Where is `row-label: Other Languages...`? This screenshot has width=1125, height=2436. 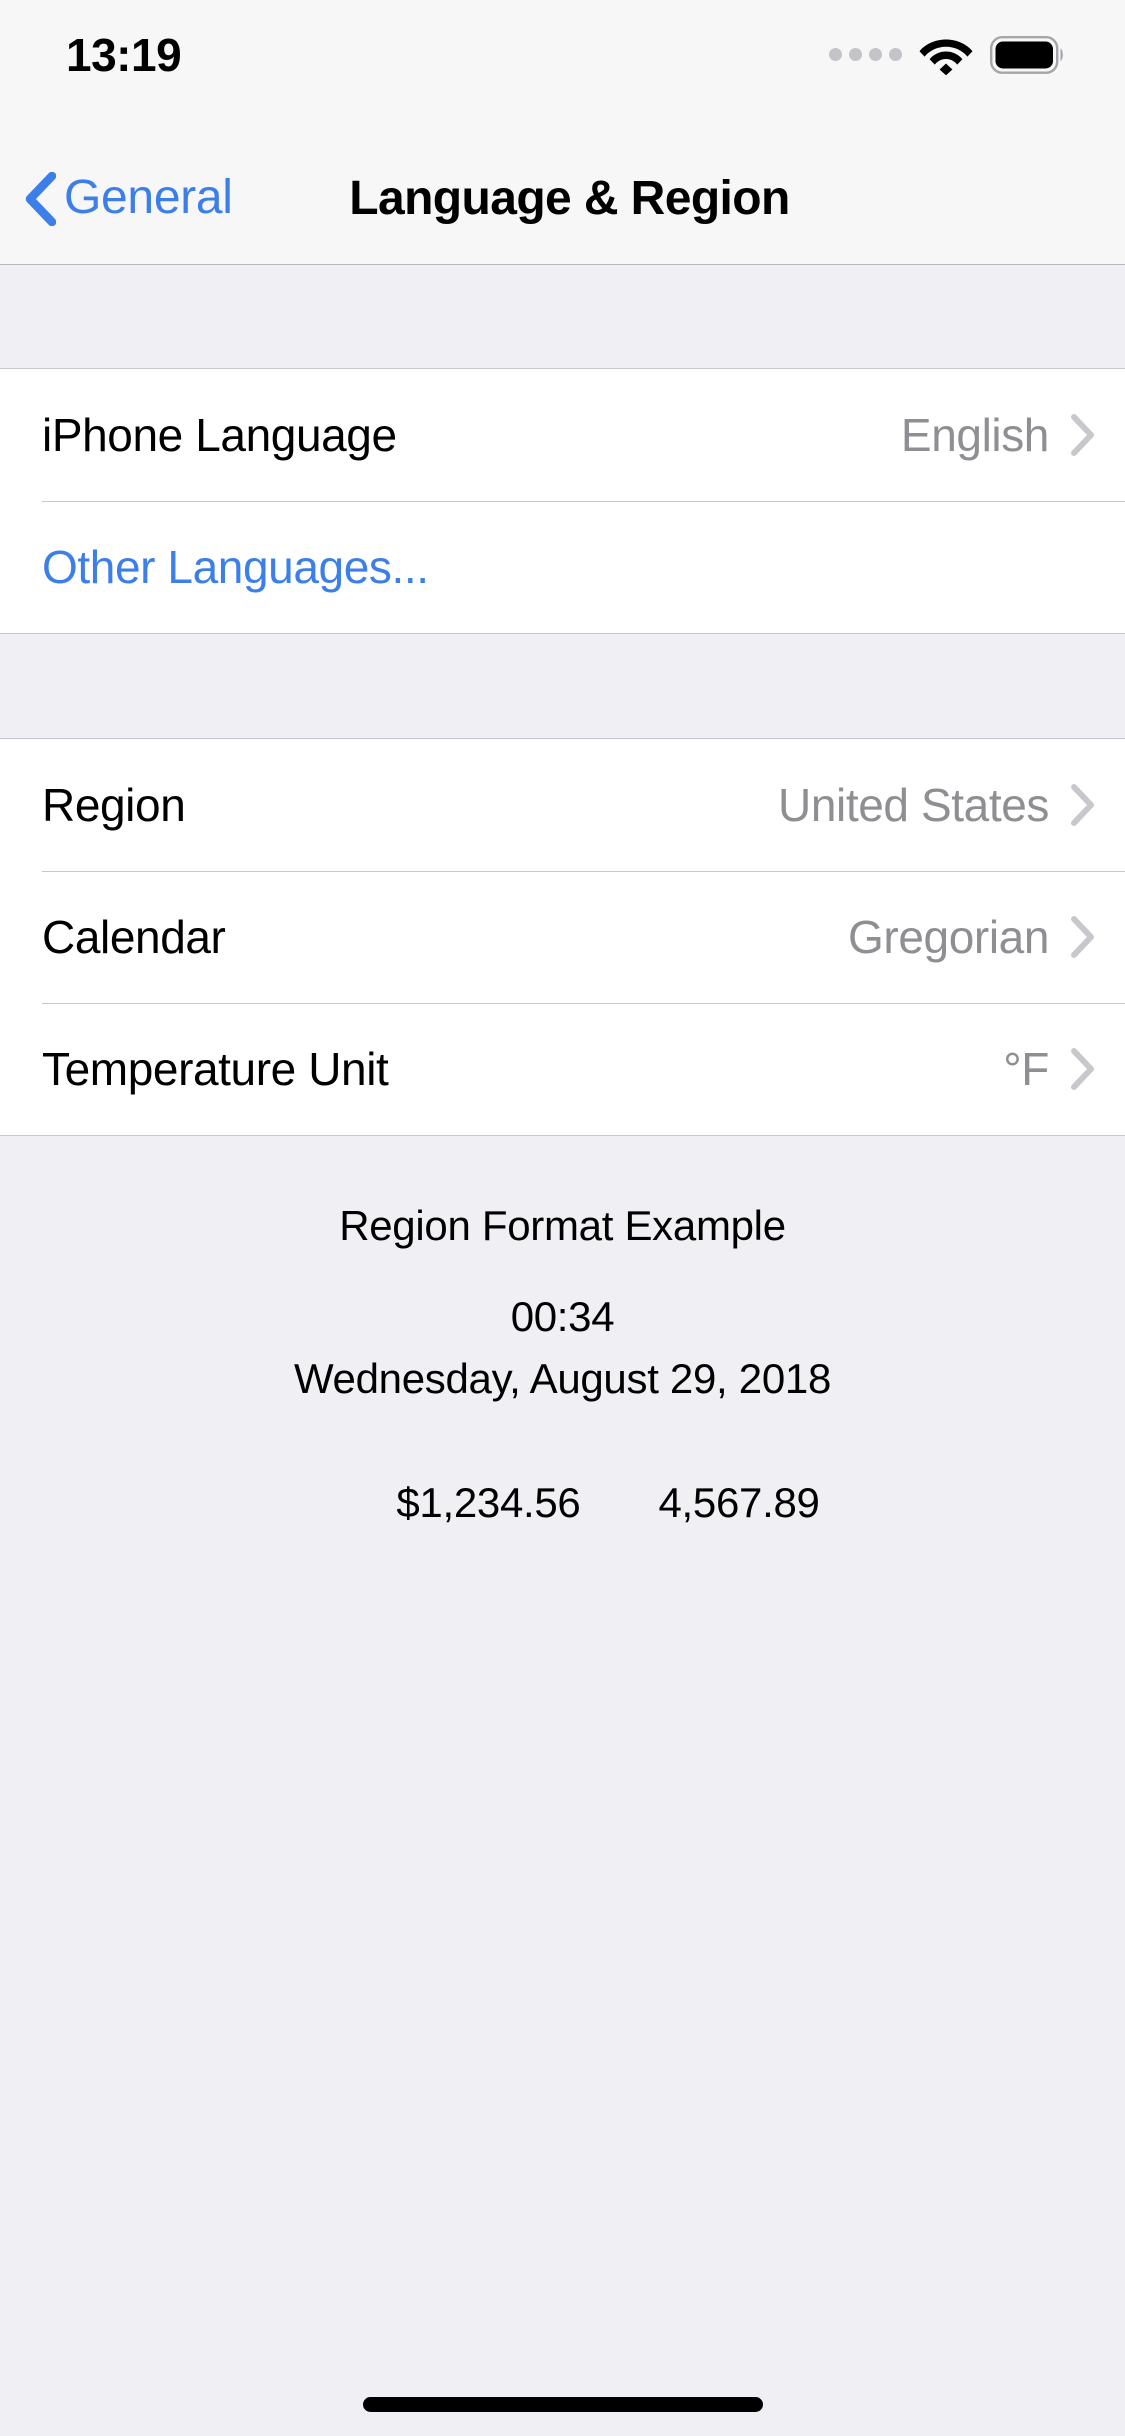 row-label: Other Languages... is located at coordinates (235, 567).